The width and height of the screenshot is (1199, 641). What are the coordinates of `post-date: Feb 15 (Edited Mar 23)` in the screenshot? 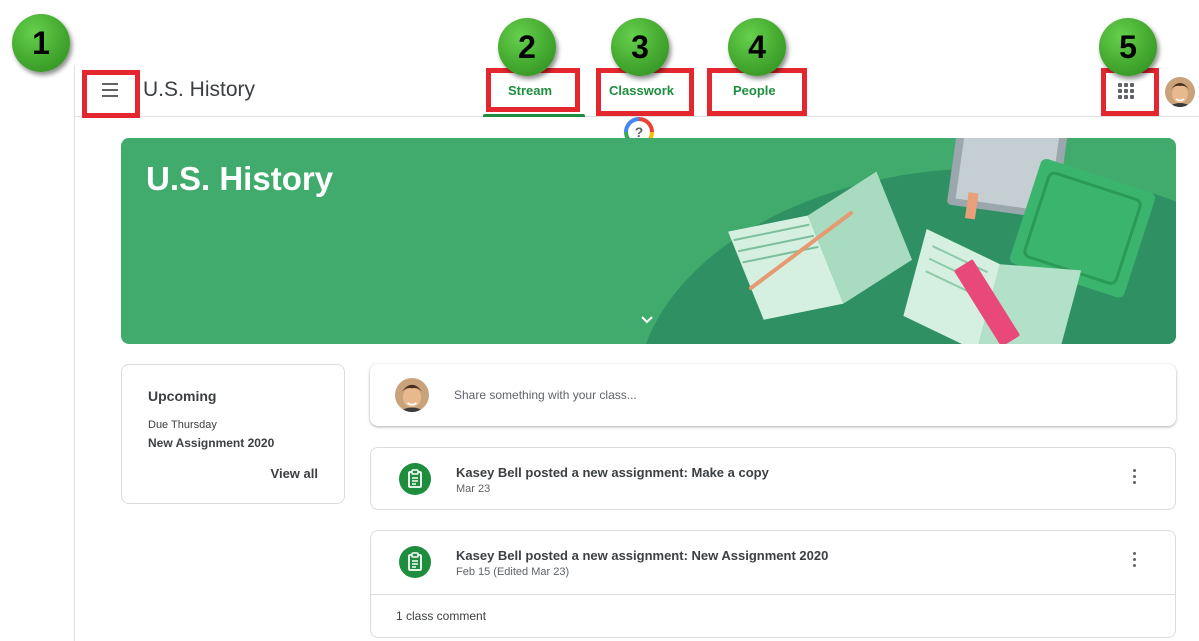 It's located at (513, 572).